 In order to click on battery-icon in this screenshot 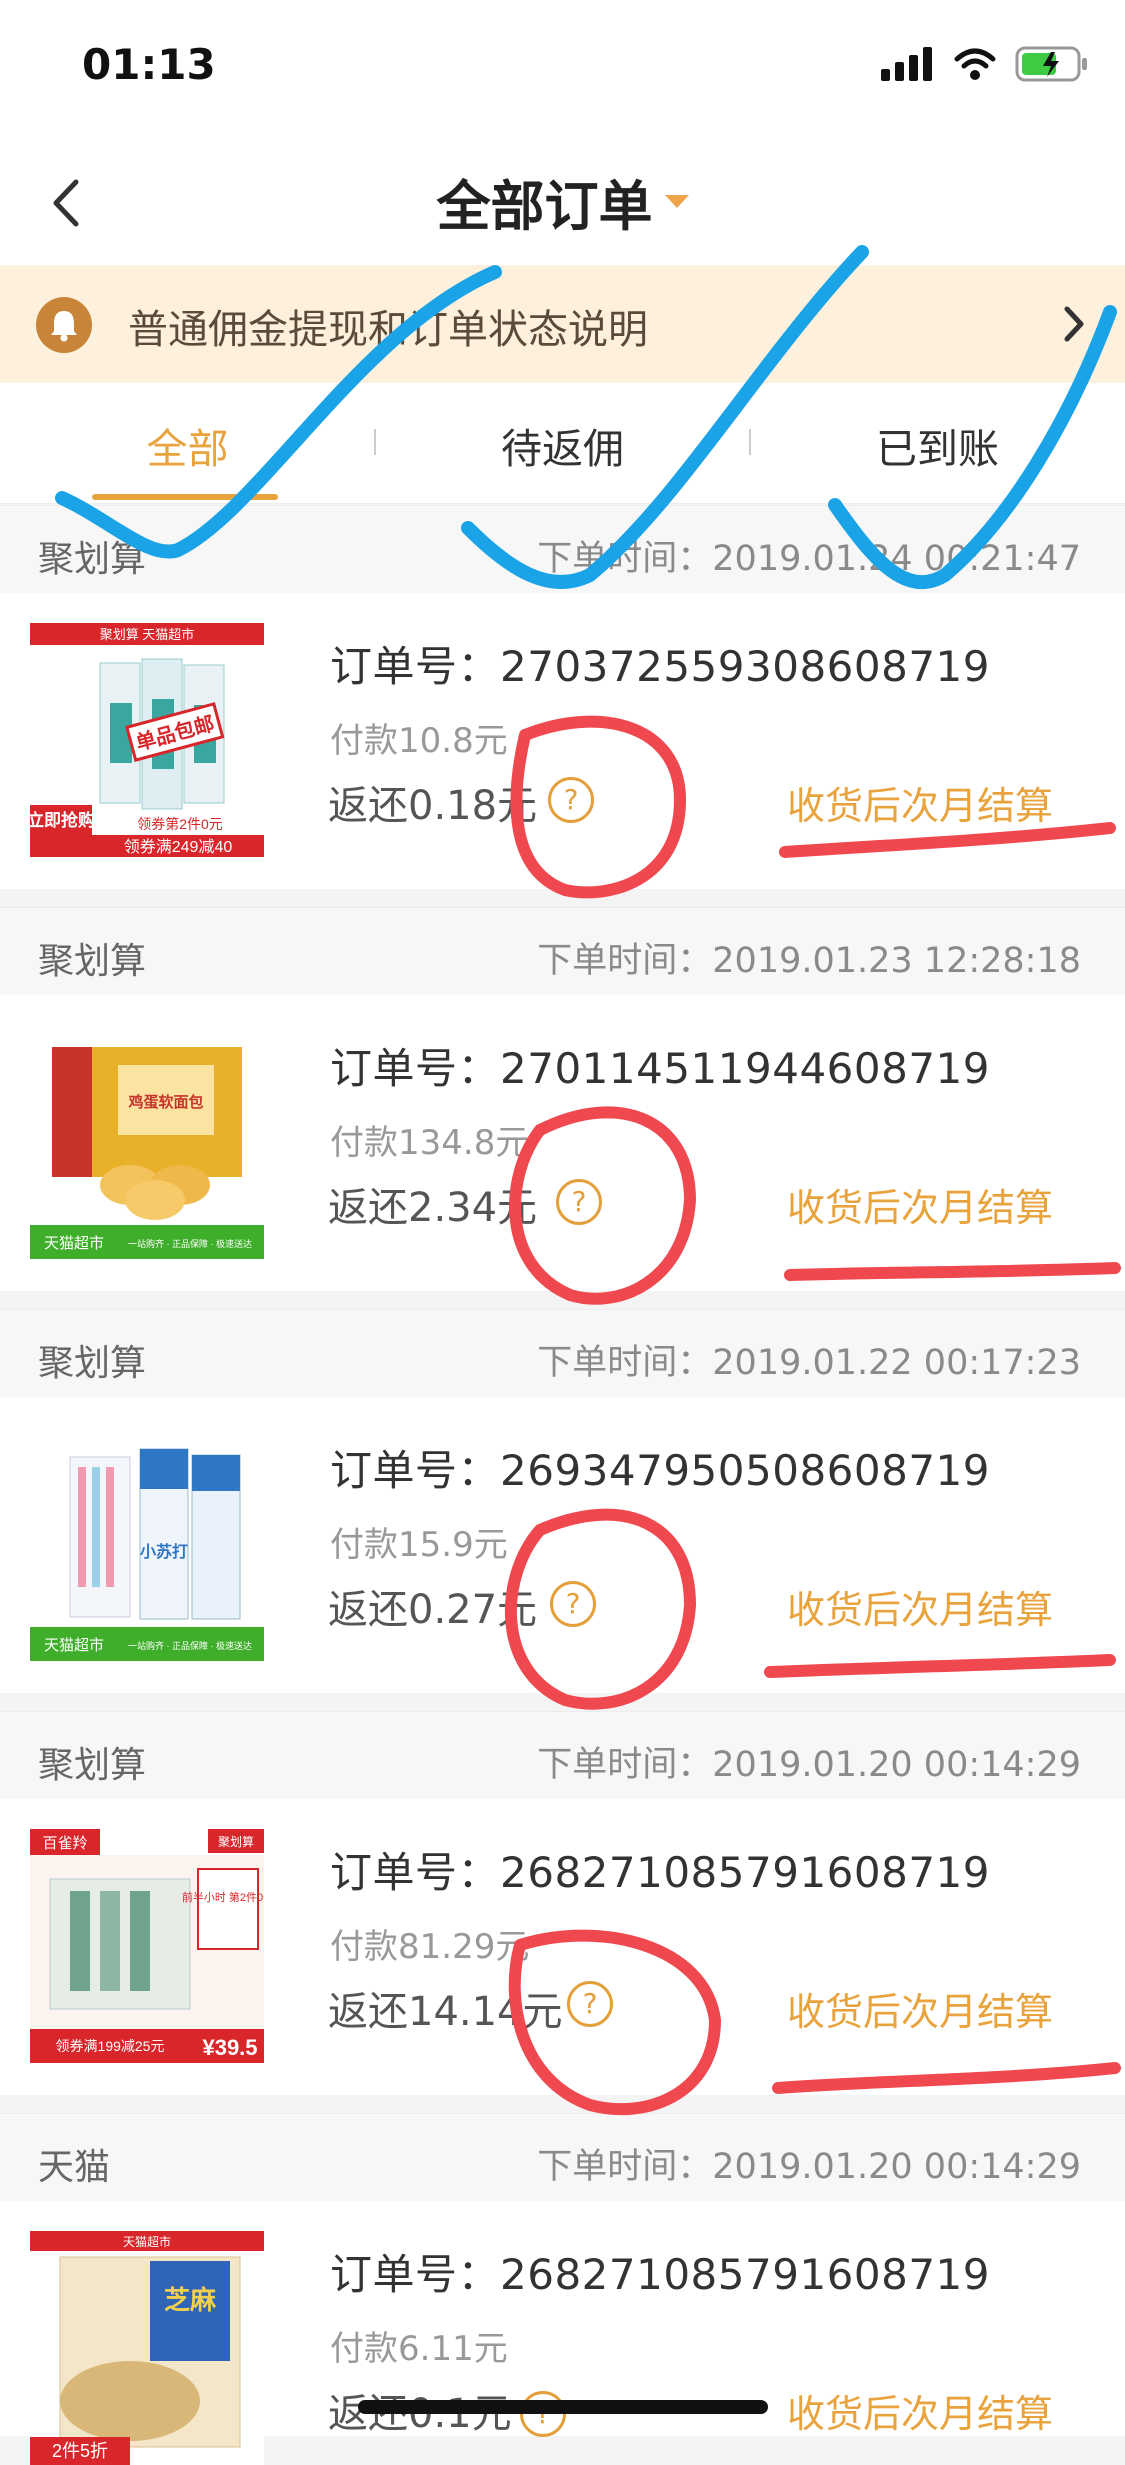, I will do `click(1051, 64)`.